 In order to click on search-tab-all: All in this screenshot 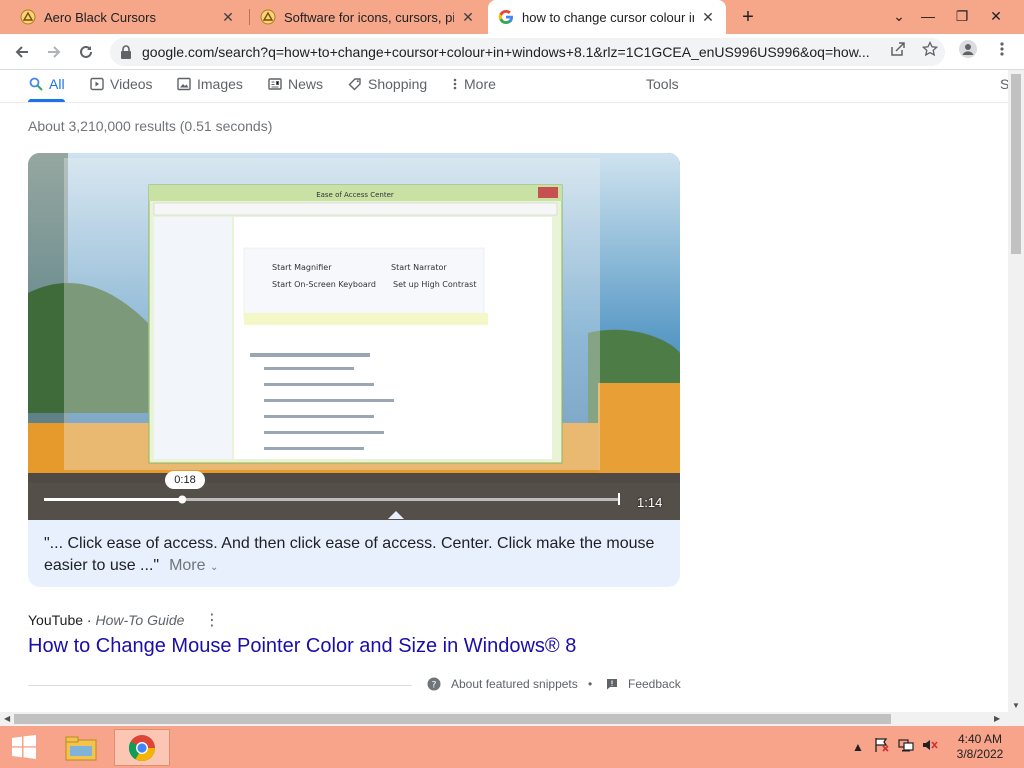, I will do `click(46, 84)`.